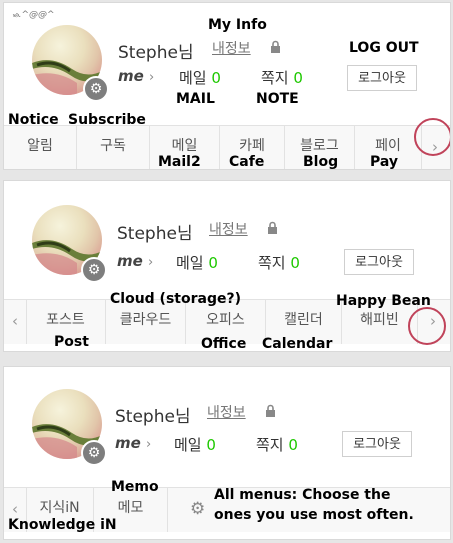 The width and height of the screenshot is (453, 543). I want to click on annotation-notice: Notice, so click(33, 120).